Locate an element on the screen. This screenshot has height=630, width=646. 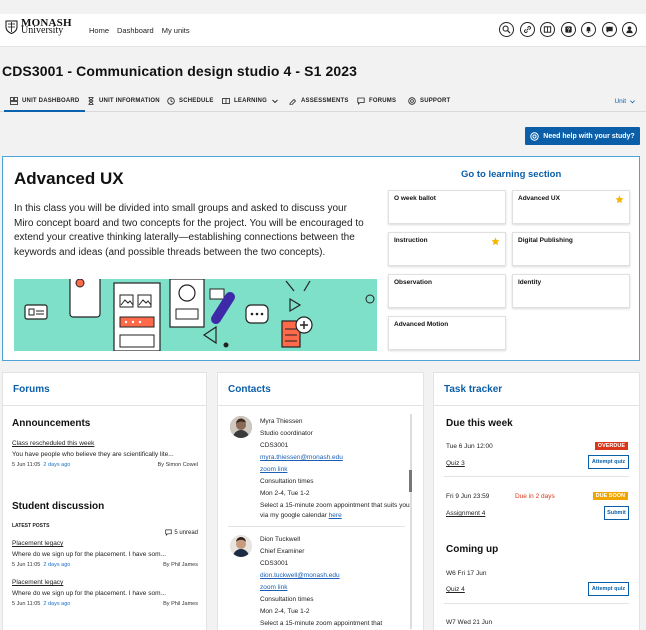
monash-logo: MONASH University is located at coordinates (38, 27).